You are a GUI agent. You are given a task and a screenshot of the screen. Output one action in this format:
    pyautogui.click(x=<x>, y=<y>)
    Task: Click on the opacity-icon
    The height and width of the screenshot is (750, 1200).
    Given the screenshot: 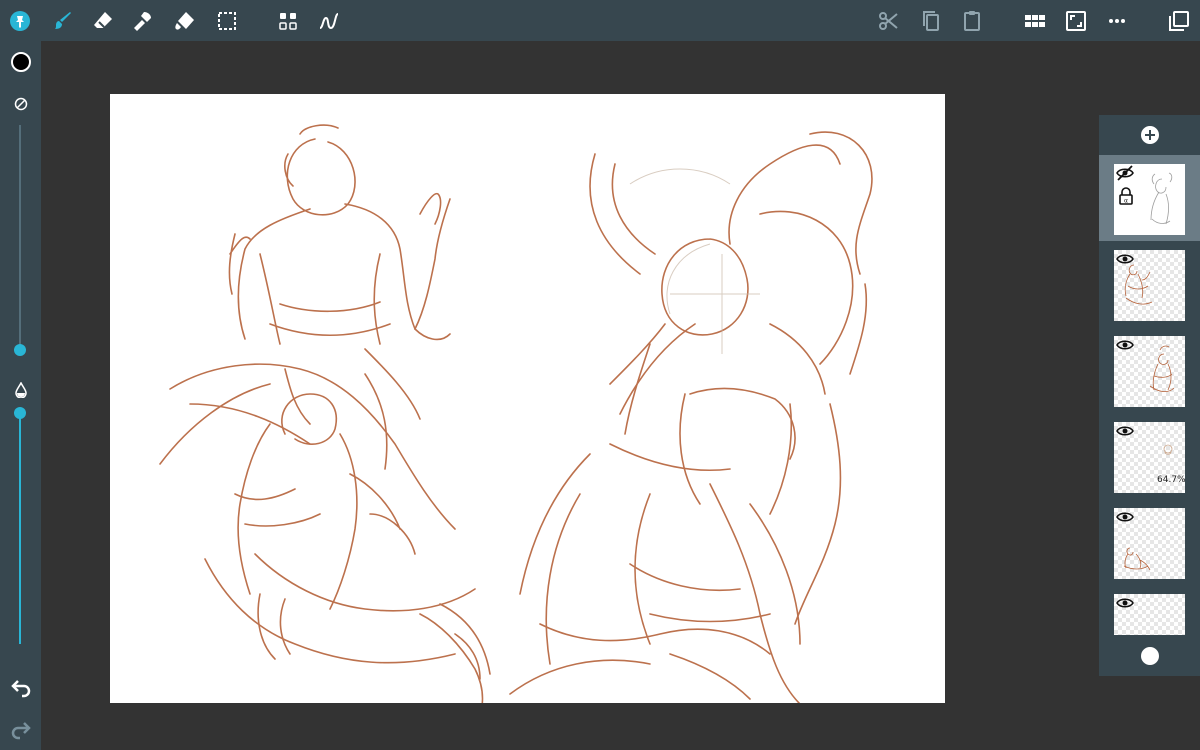 What is the action you would take?
    pyautogui.click(x=20, y=389)
    